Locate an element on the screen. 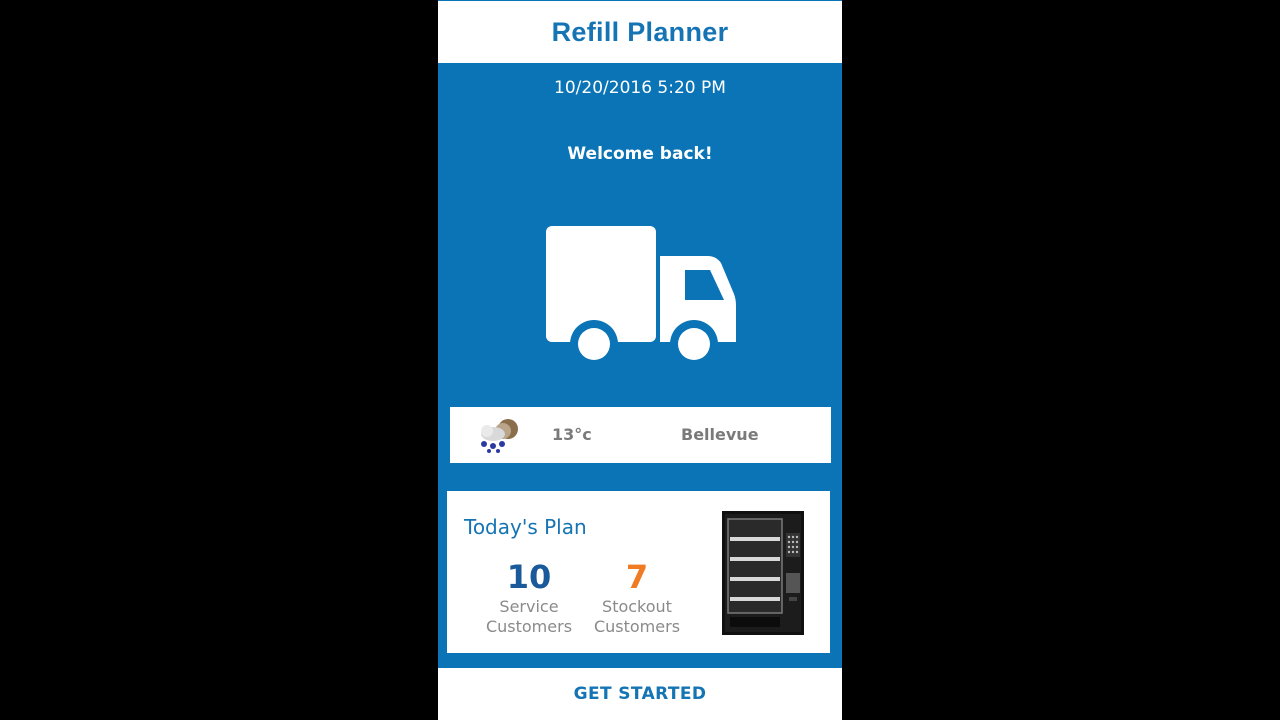 Image resolution: width=1280 pixels, height=720 pixels. service-label-line2: Customers is located at coordinates (529, 626).